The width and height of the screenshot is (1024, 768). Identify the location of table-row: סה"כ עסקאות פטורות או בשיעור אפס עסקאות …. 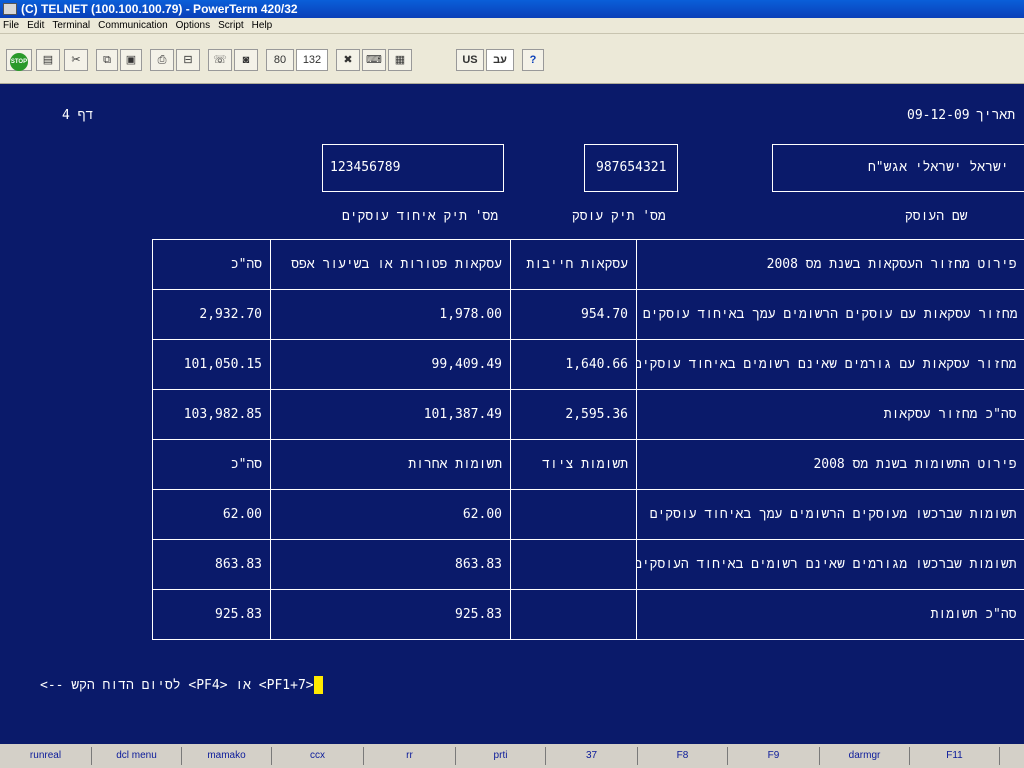
(588, 264).